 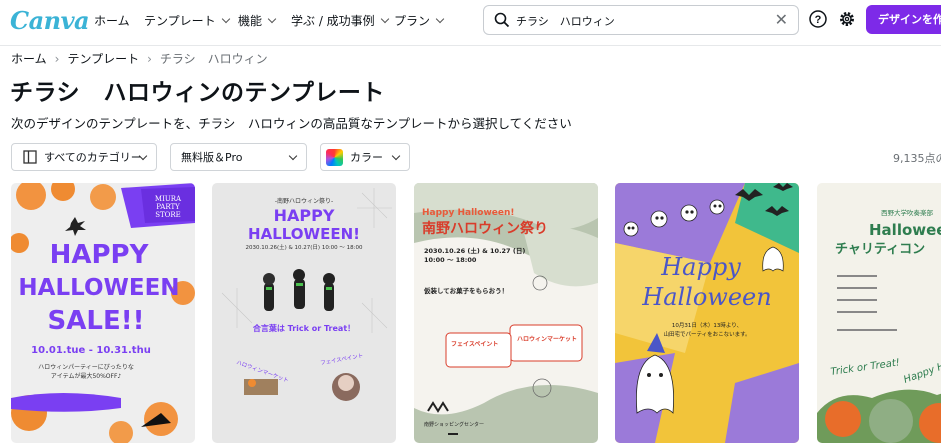 What do you see at coordinates (250, 21) in the screenshot?
I see `nav-features-label: 機能` at bounding box center [250, 21].